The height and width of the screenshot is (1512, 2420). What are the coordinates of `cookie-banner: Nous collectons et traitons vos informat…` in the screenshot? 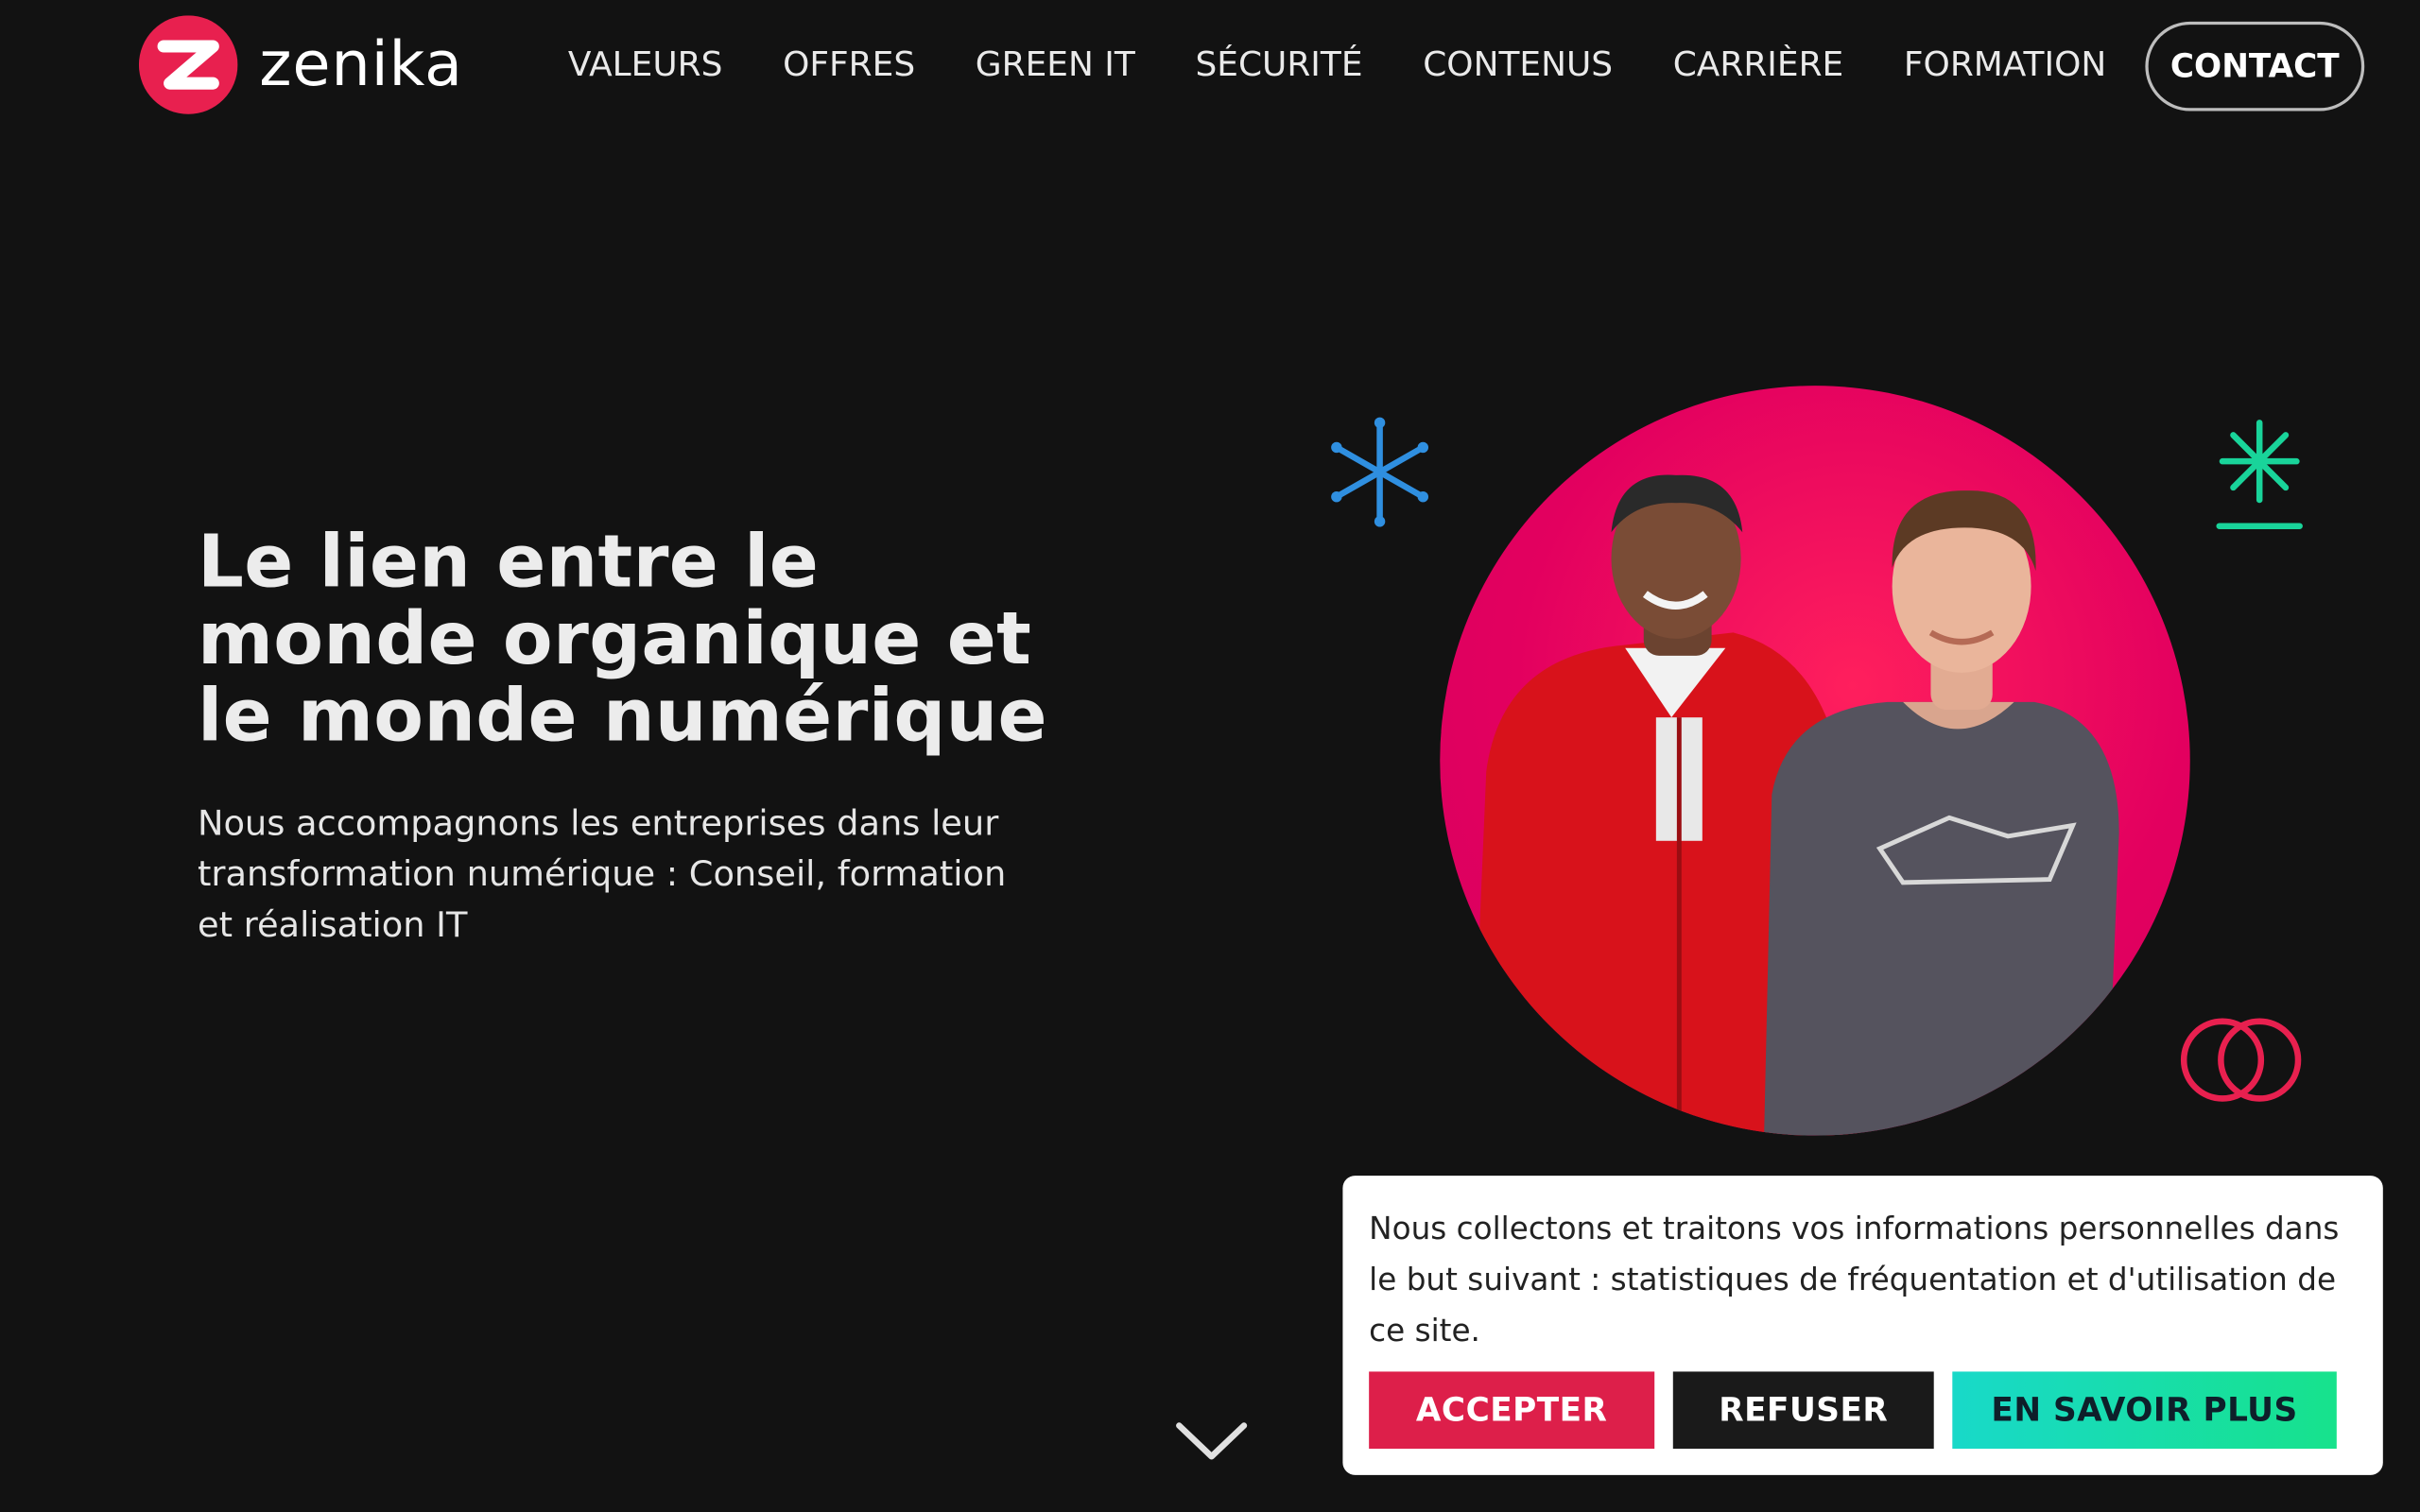 It's located at (1862, 1325).